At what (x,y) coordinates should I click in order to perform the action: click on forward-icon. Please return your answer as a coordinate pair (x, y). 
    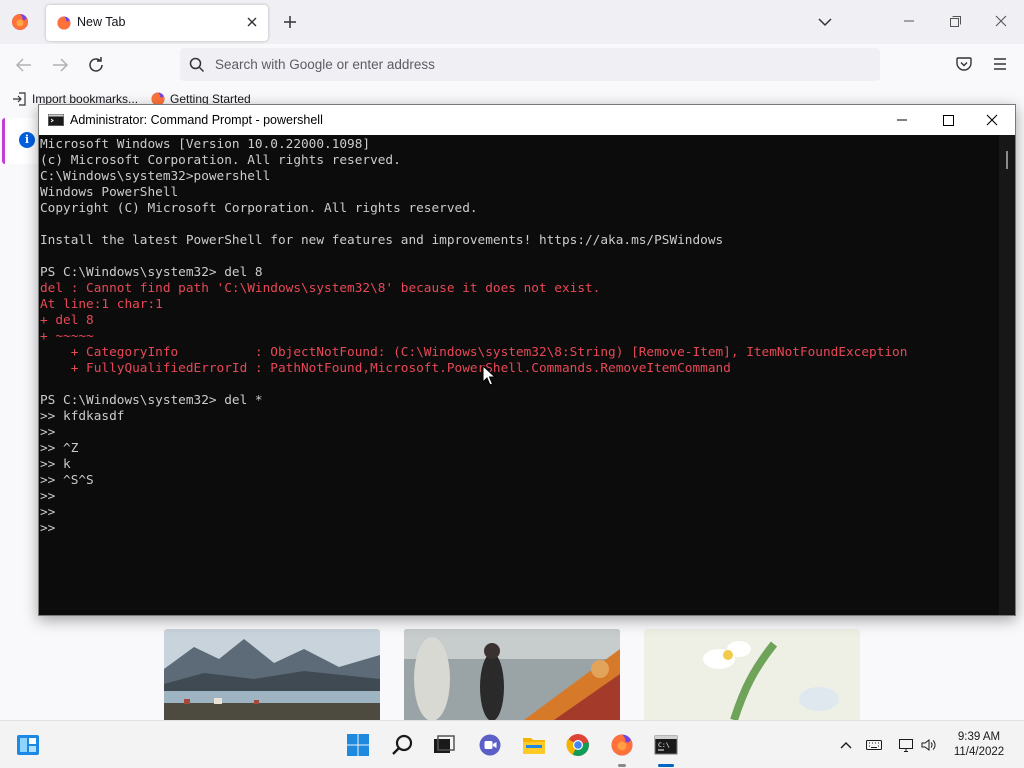
    Looking at the image, I should click on (60, 65).